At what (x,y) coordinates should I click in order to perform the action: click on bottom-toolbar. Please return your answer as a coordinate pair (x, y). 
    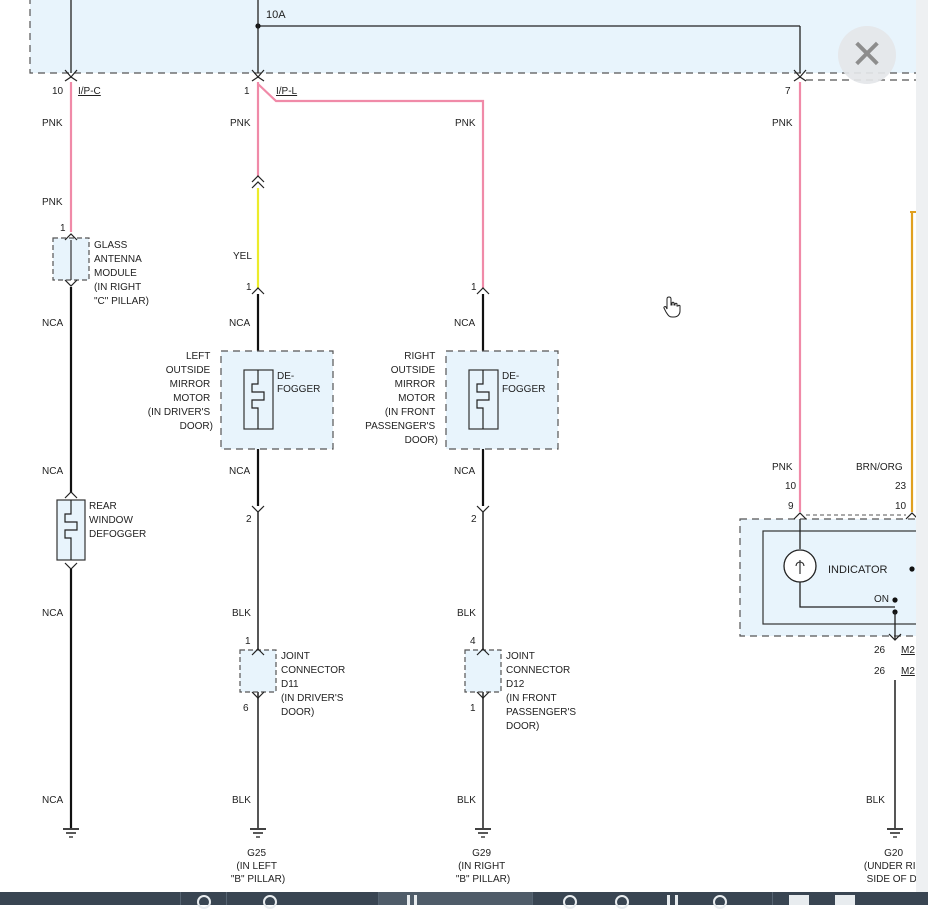
    Looking at the image, I should click on (464, 900).